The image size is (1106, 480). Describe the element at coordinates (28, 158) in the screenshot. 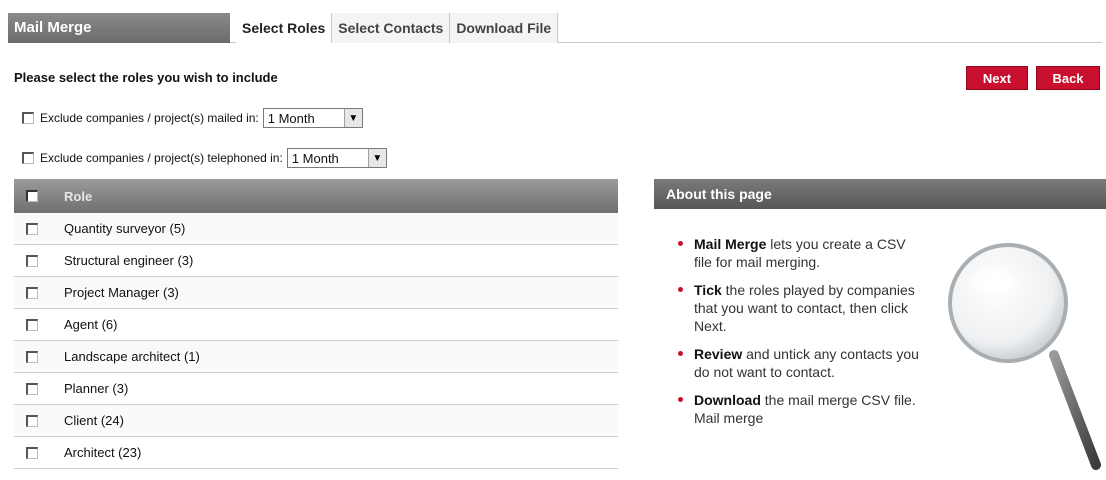

I see `exclude-telephoned-checkbox` at that location.